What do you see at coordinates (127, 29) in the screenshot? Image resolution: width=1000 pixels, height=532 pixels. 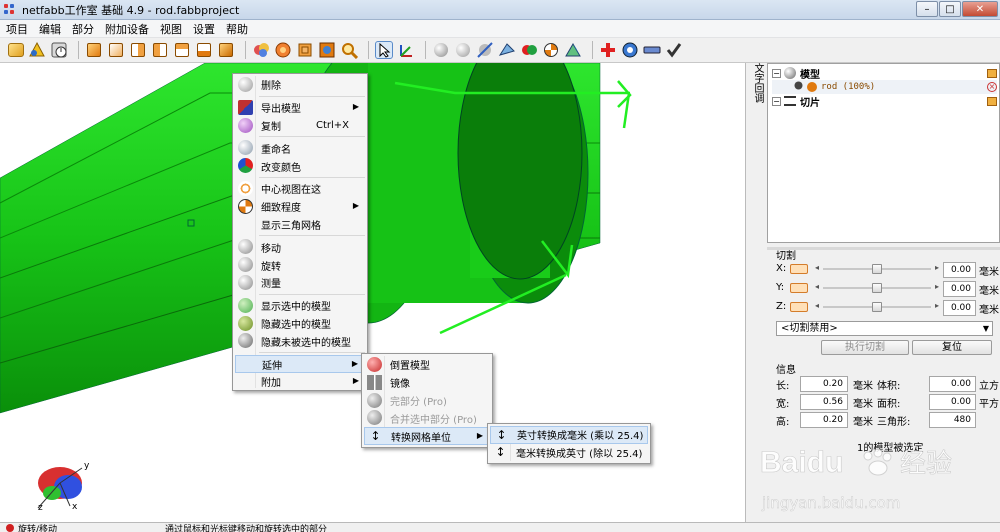 I see `menu-extras: 附加设备` at bounding box center [127, 29].